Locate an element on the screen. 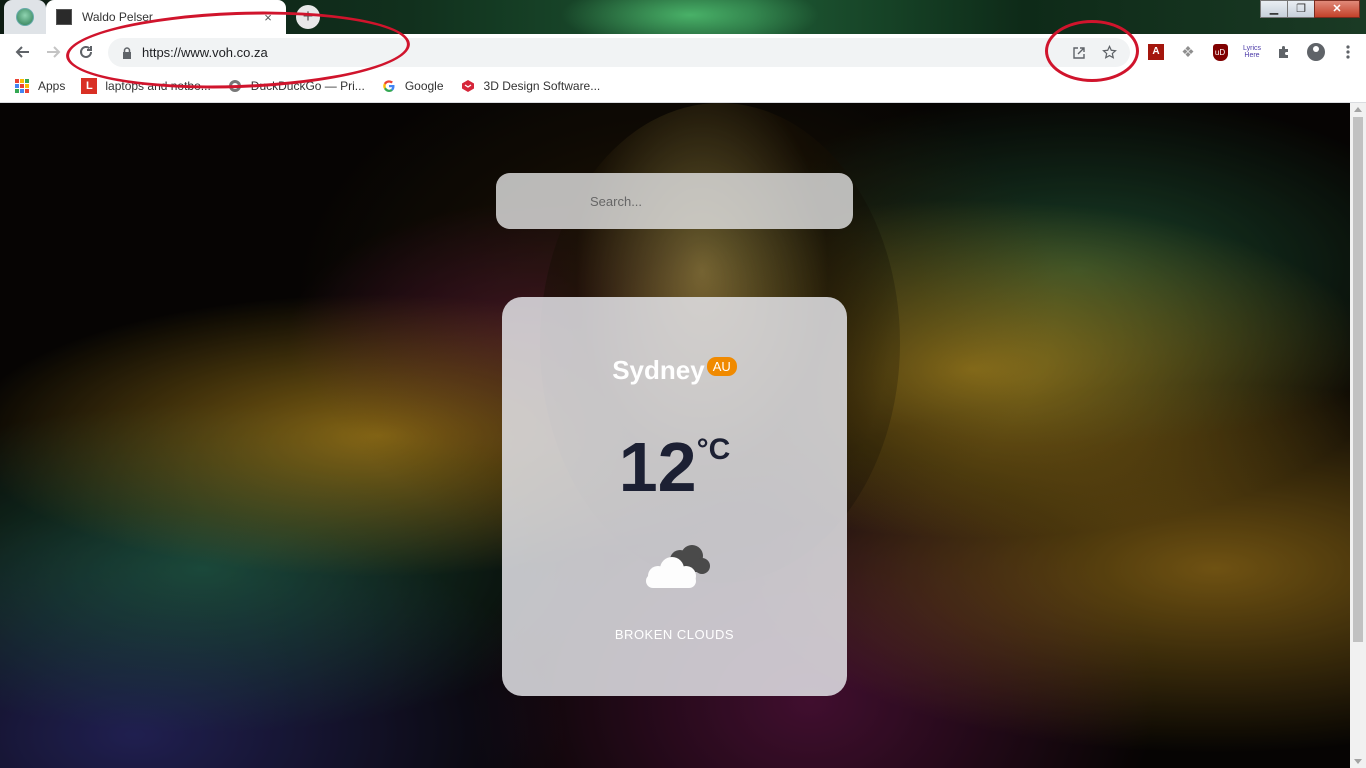  lock-icon is located at coordinates (127, 52).